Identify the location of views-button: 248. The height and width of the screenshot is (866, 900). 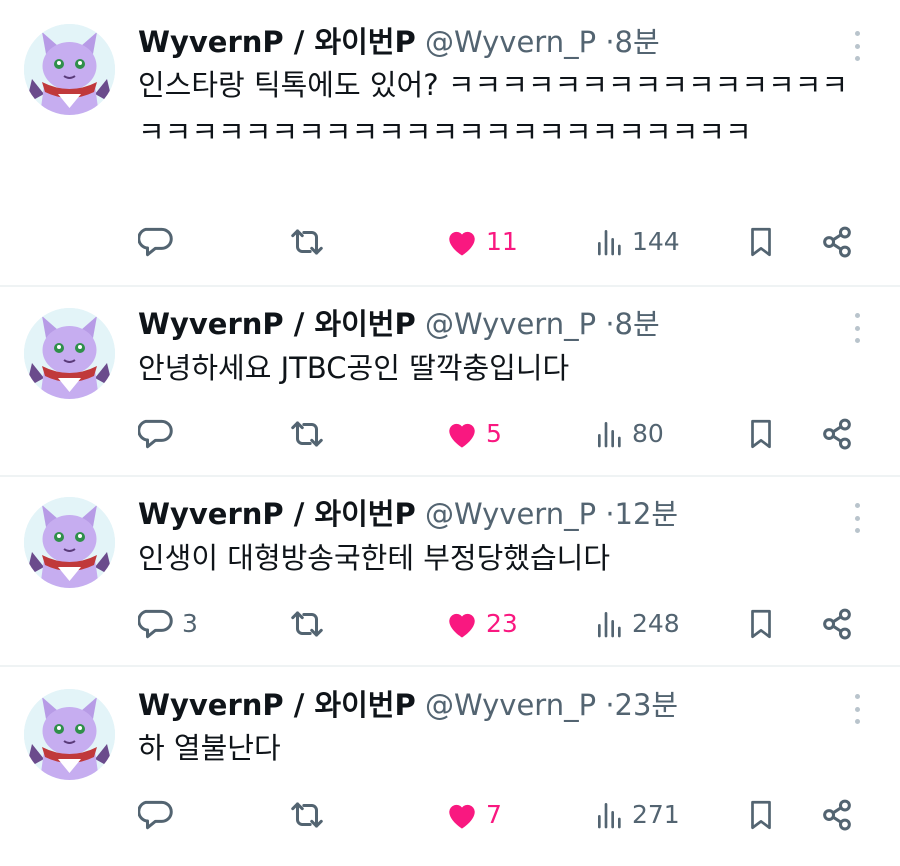
(637, 624).